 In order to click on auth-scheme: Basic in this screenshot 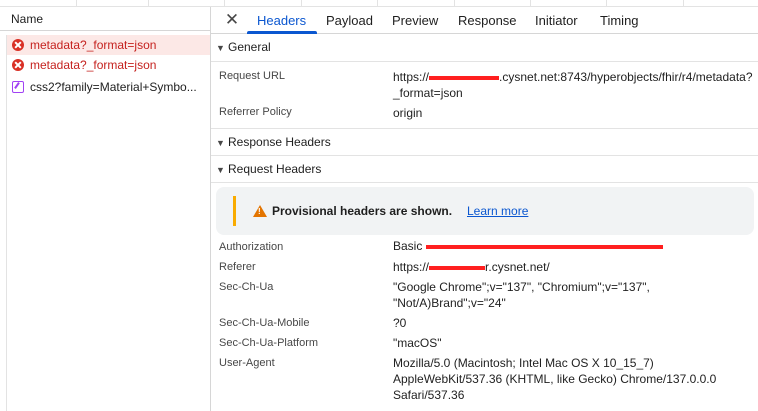, I will do `click(409, 246)`.